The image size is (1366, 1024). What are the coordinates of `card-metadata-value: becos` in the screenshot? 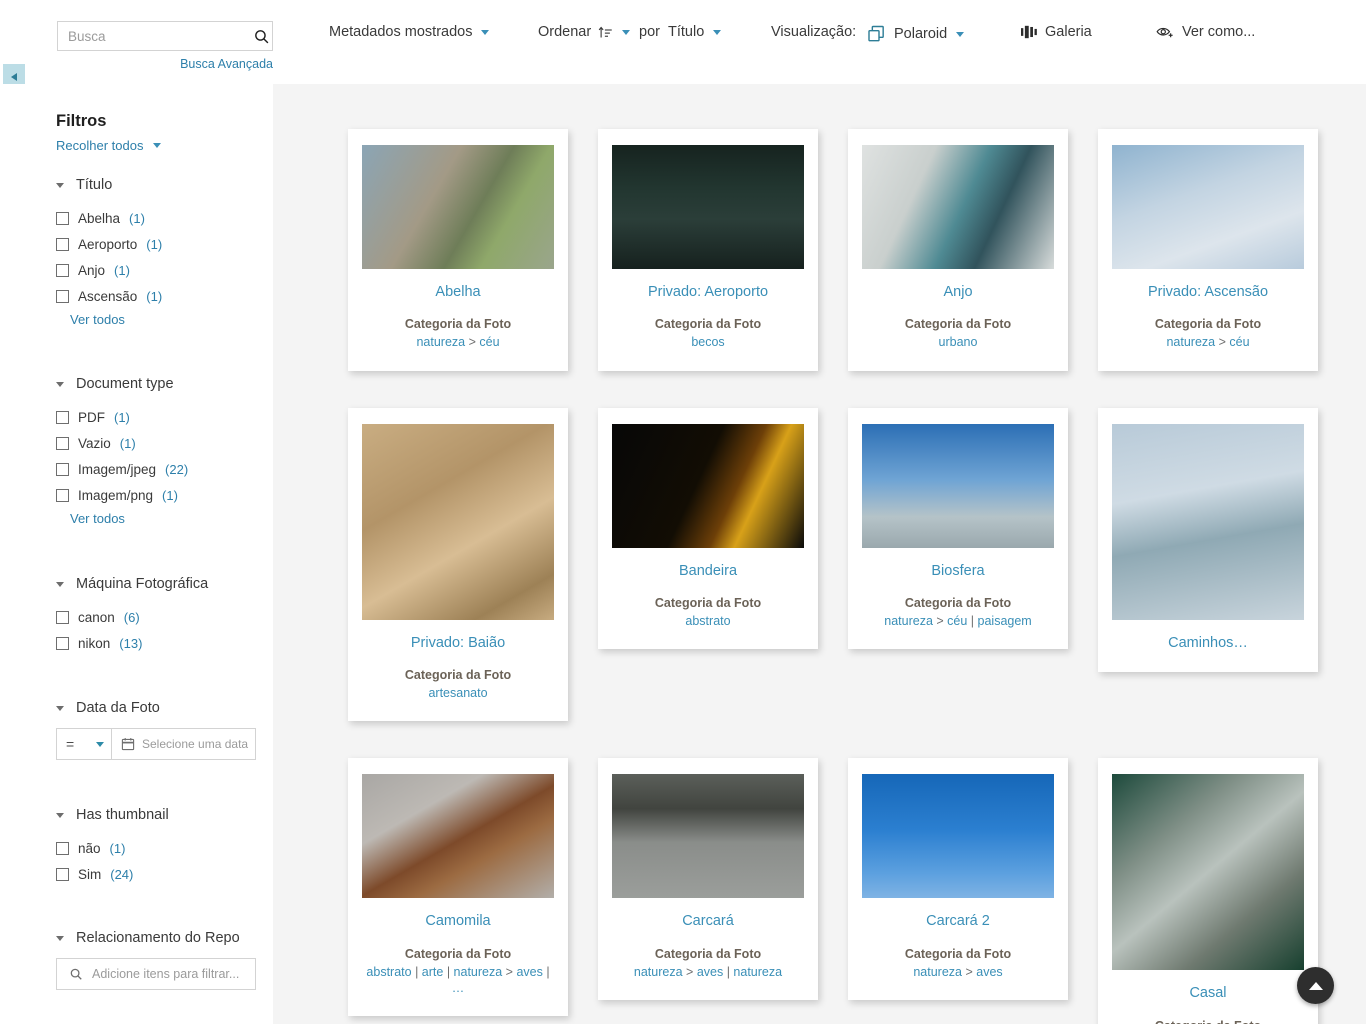 It's located at (708, 342).